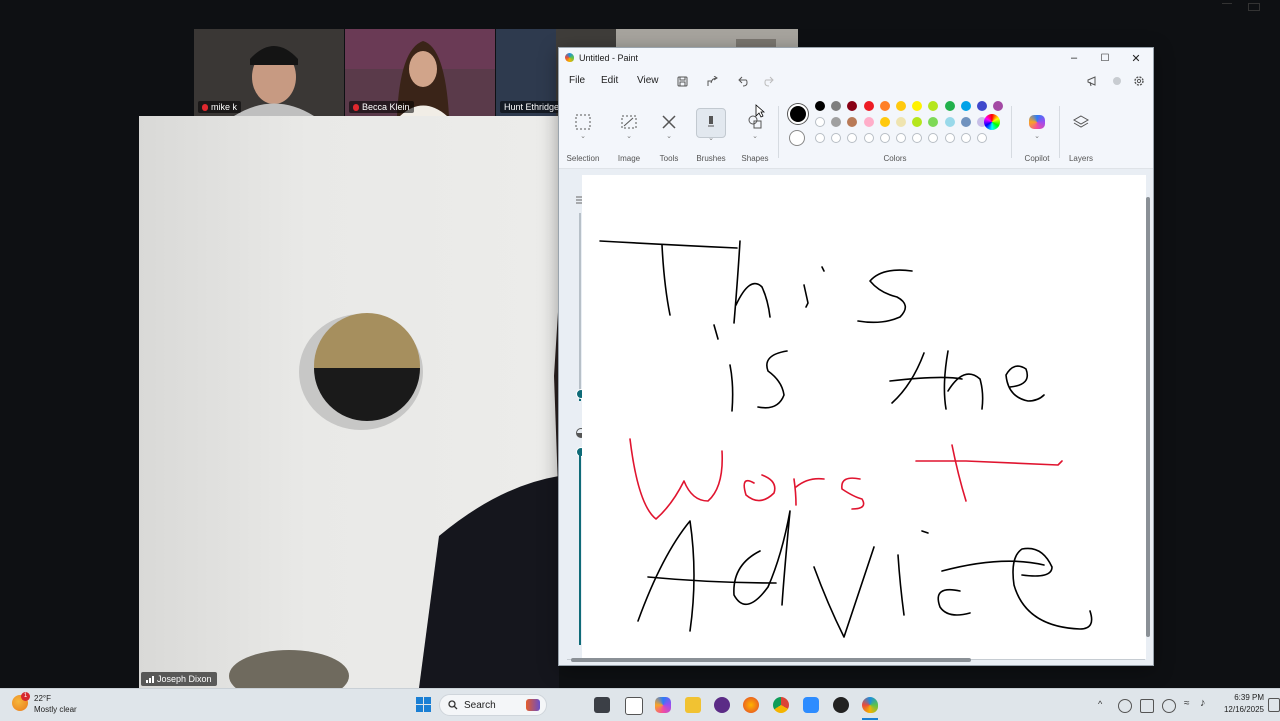  Describe the element at coordinates (751, 705) in the screenshot. I see `firefox-icon` at that location.